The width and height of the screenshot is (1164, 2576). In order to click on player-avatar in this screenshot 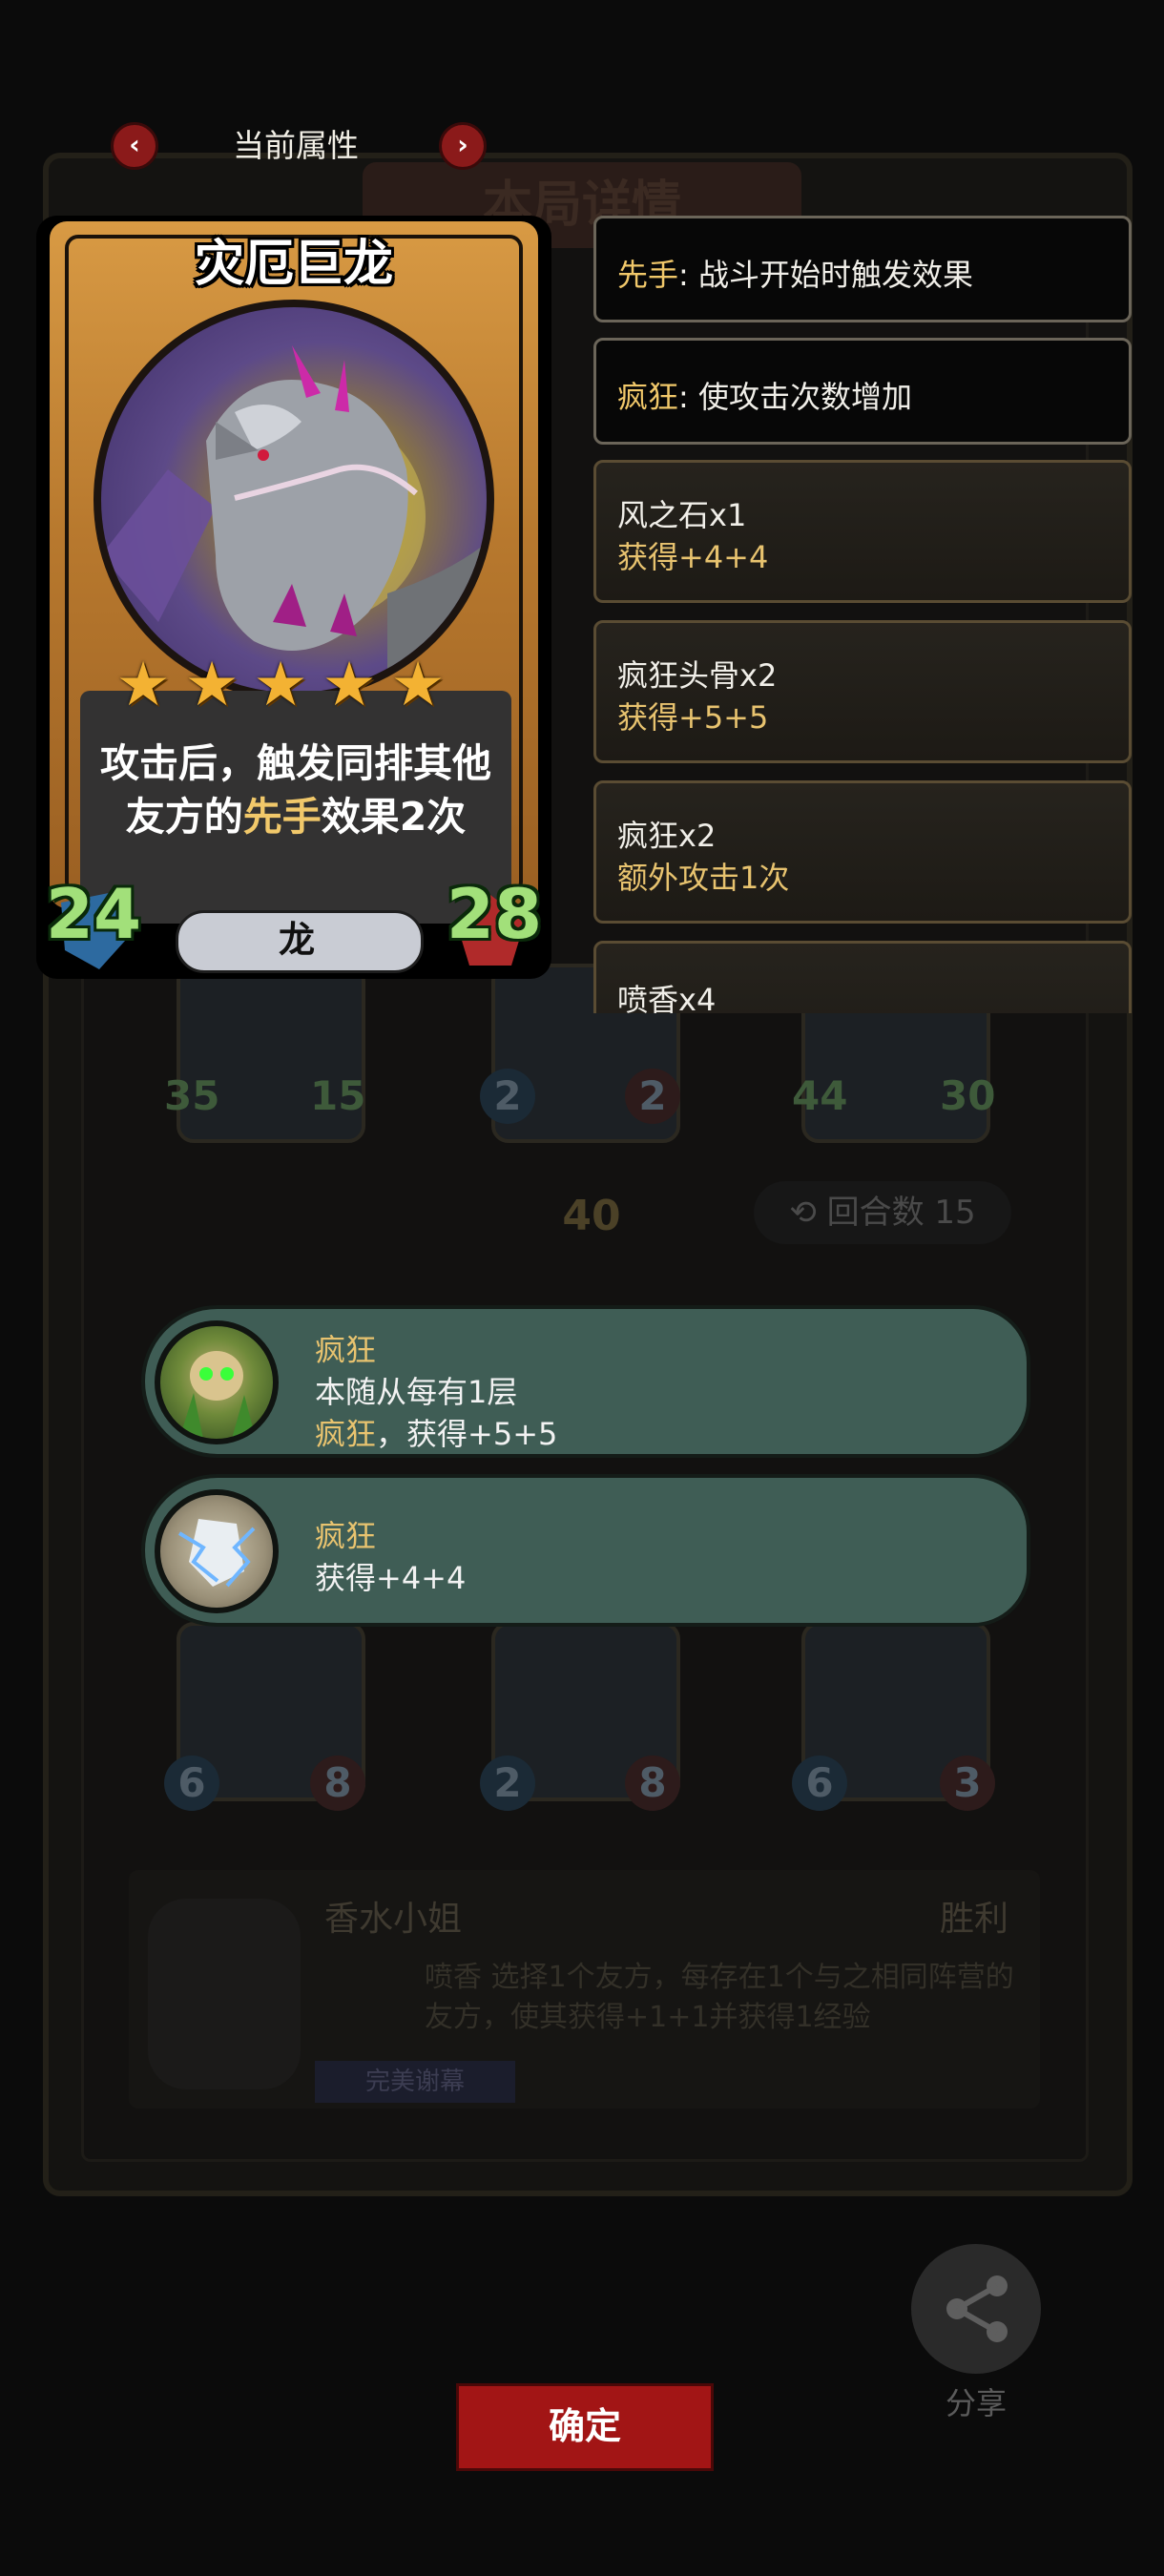, I will do `click(224, 1994)`.